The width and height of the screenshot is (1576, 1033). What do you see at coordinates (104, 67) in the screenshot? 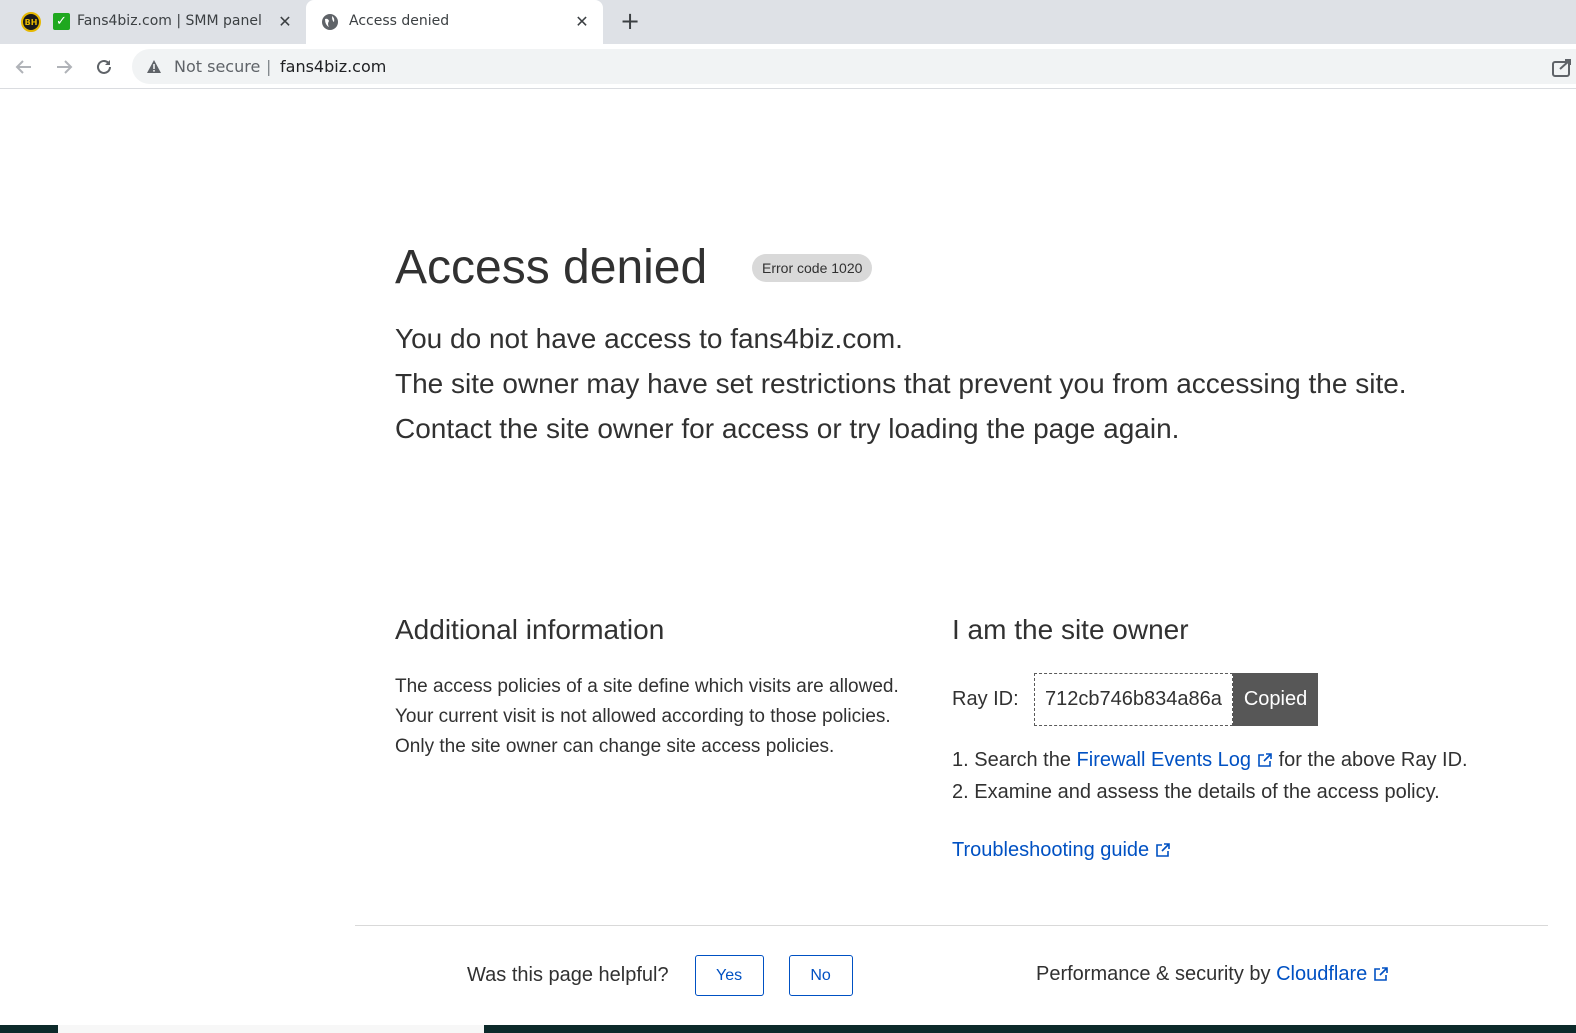
I see `reload-icon` at bounding box center [104, 67].